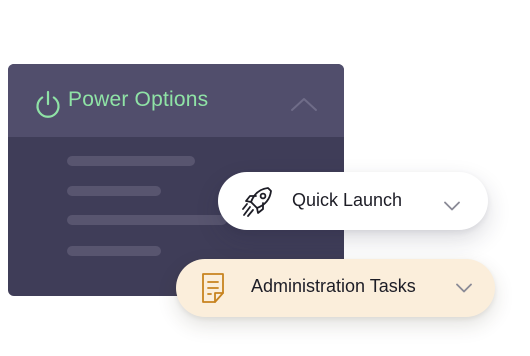 This screenshot has width=530, height=356. What do you see at coordinates (48, 104) in the screenshot?
I see `power-icon` at bounding box center [48, 104].